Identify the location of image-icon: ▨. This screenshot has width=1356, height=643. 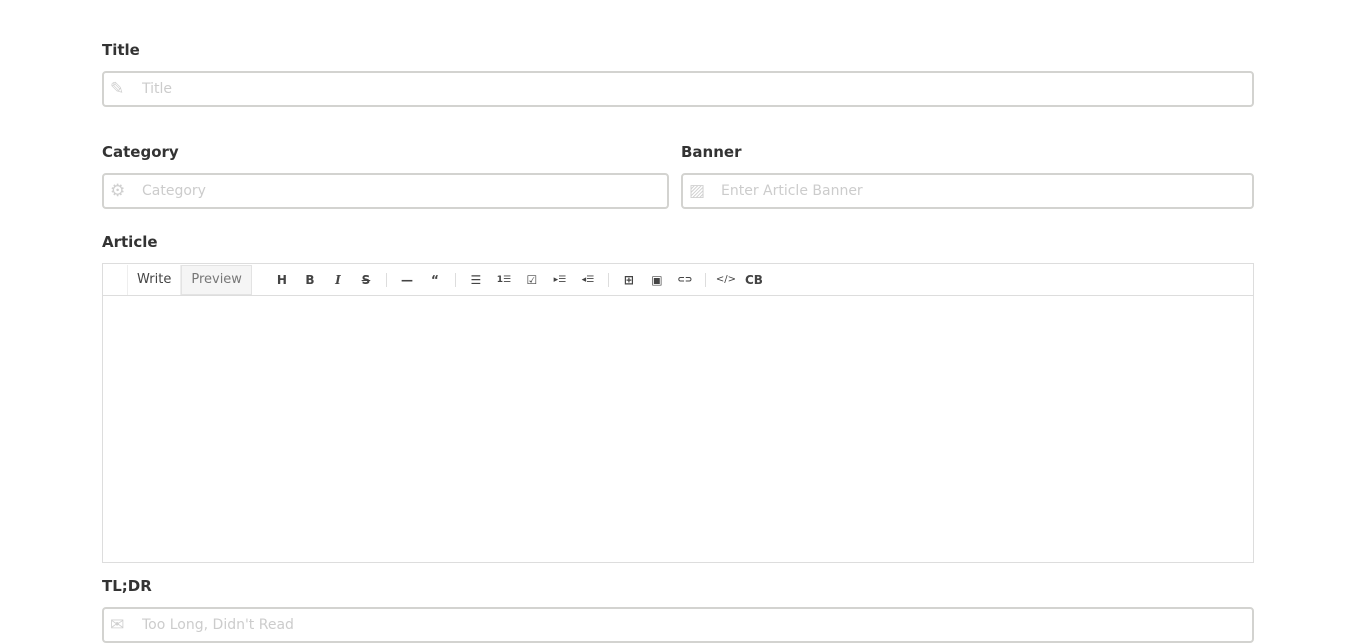
(697, 191).